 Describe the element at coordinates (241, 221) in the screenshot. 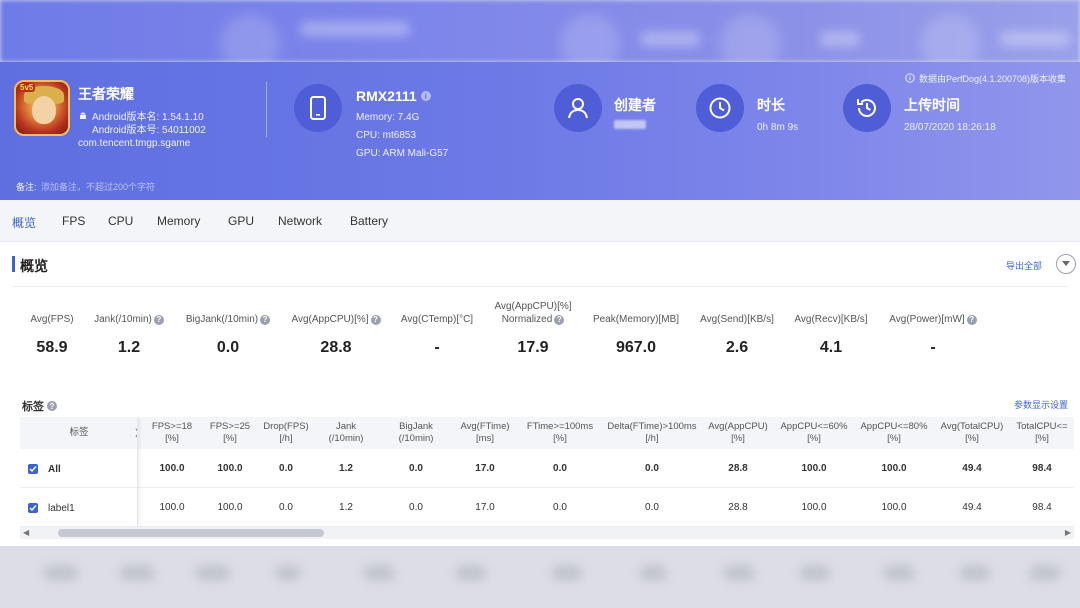

I see `tab-gpu: GPU` at that location.